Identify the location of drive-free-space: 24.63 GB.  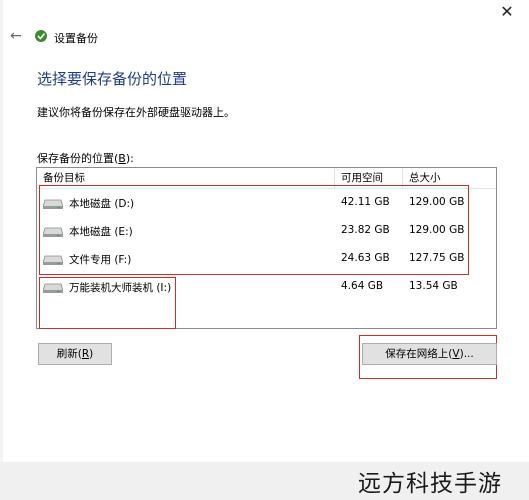
(365, 258).